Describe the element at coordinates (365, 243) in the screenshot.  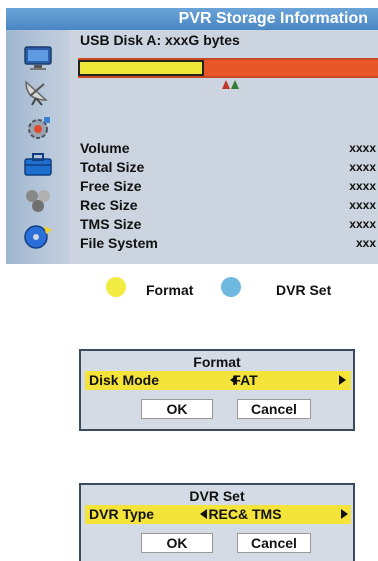
I see `info-value: xxx` at that location.